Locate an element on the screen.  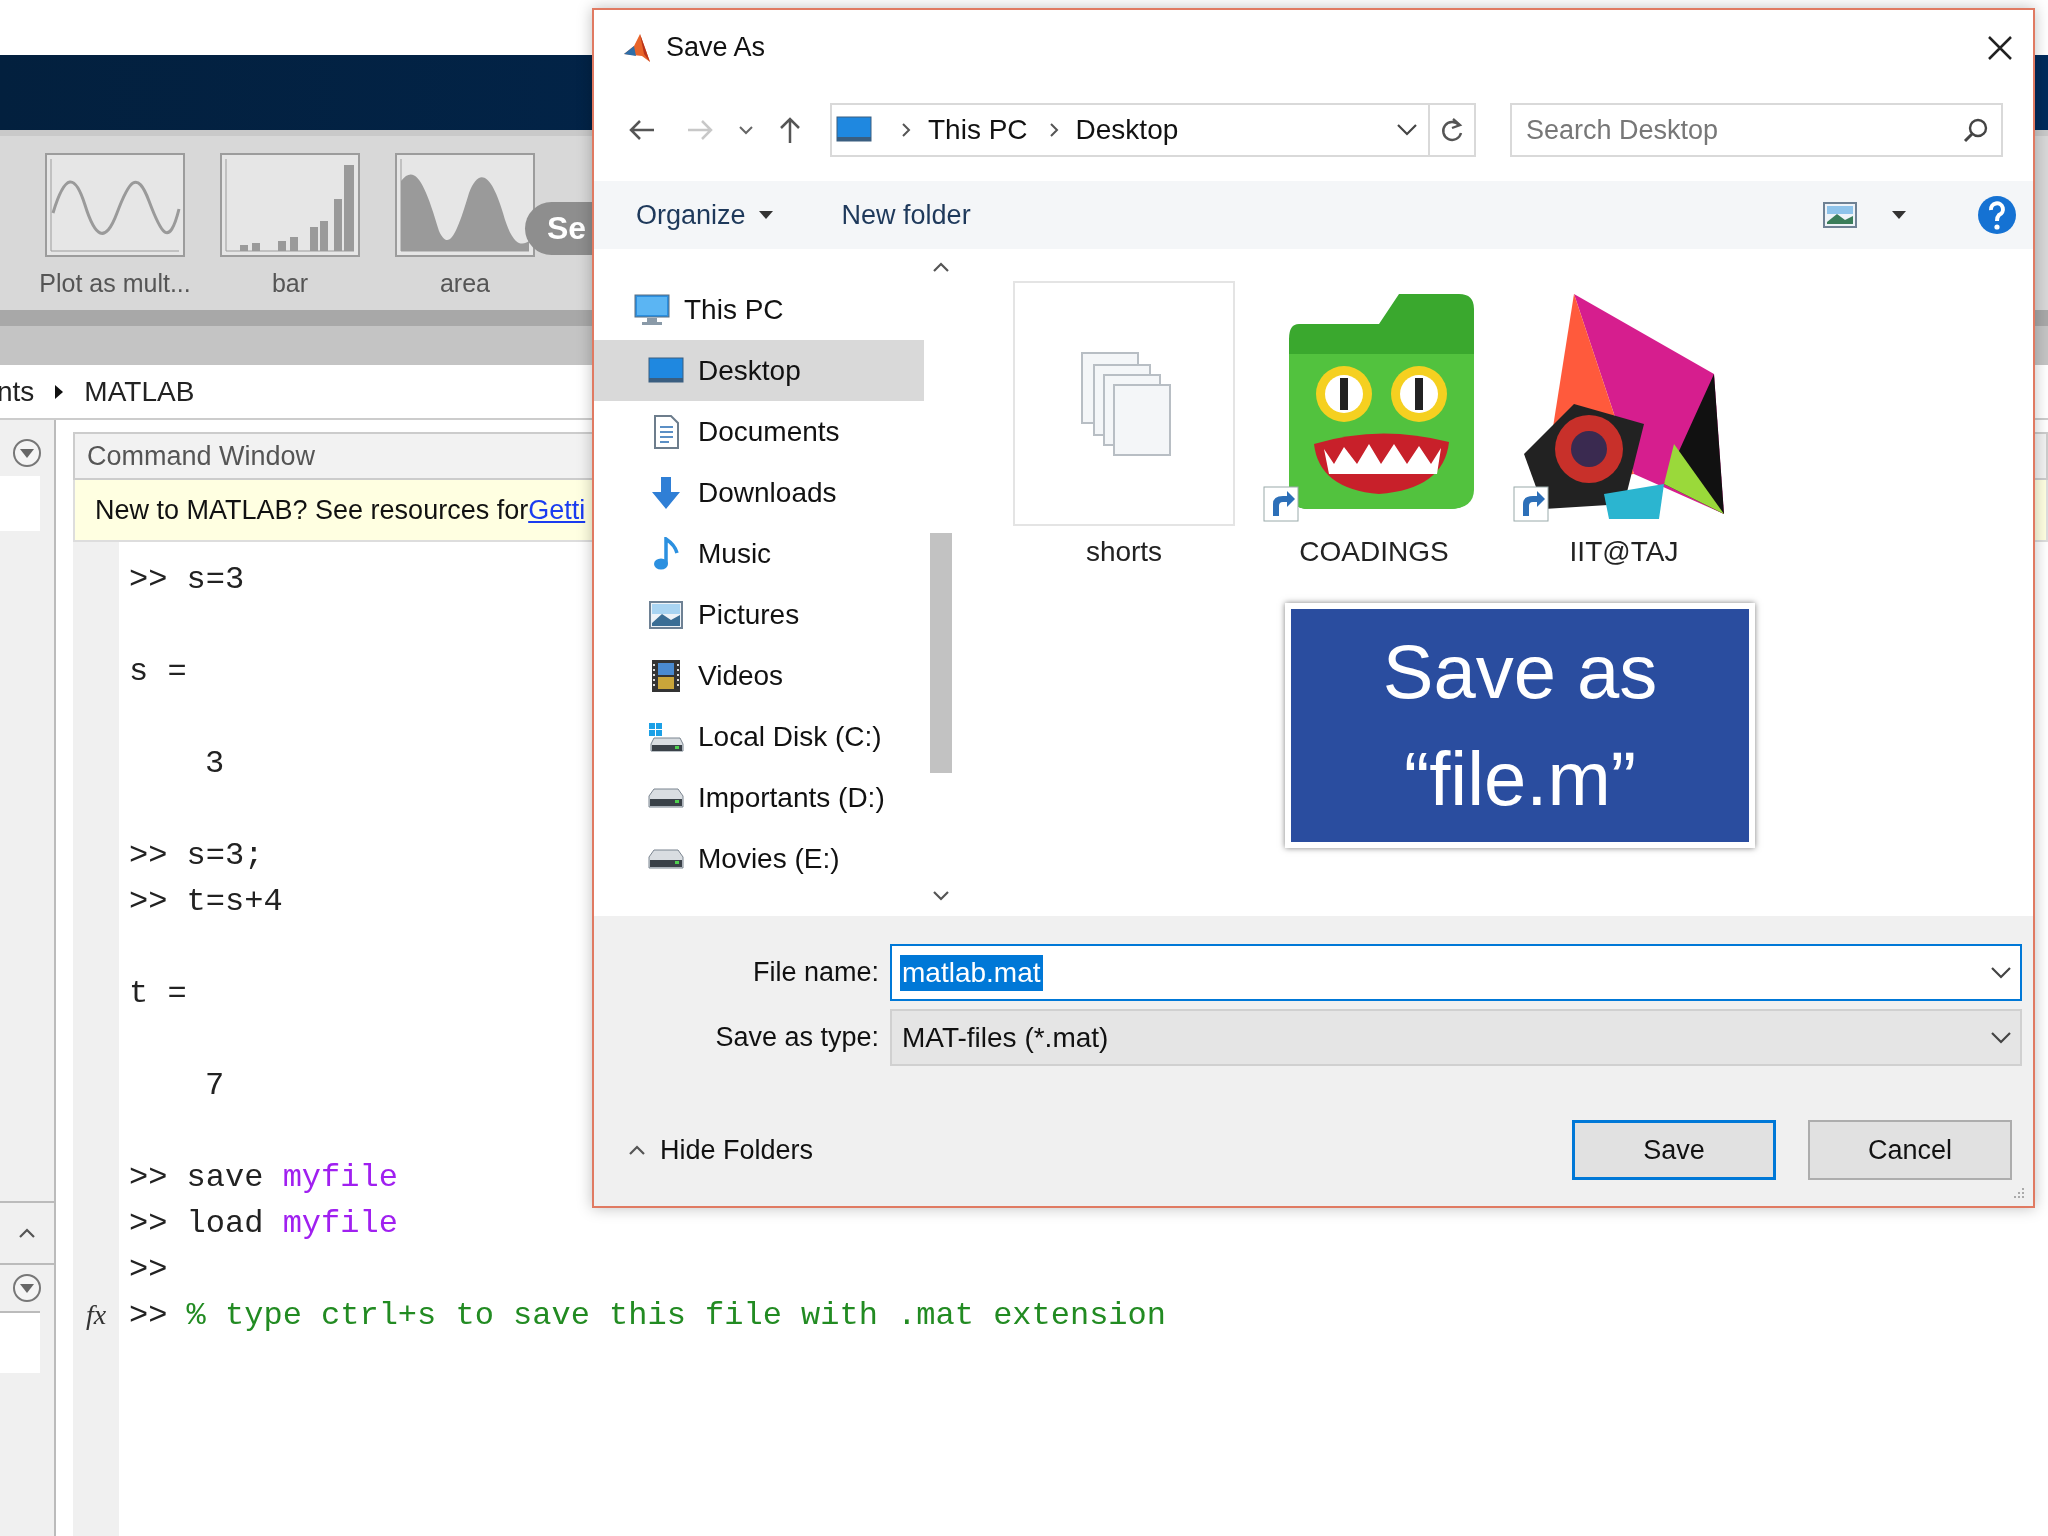
function-icon: fx is located at coordinates (96, 1315).